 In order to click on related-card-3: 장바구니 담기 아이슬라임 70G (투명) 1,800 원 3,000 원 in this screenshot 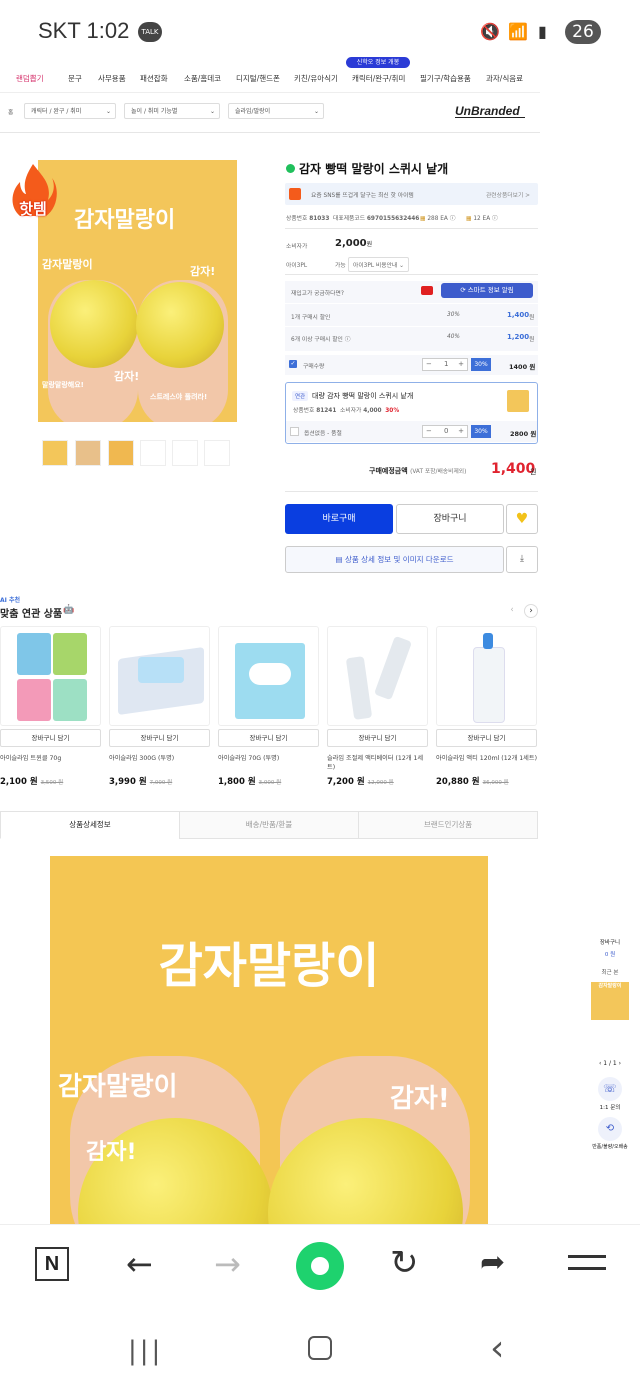, I will do `click(268, 706)`.